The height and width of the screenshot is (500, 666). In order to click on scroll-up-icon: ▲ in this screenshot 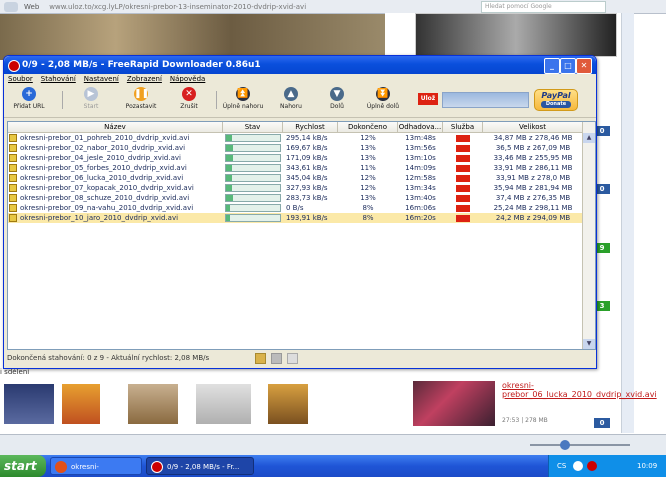, I will do `click(589, 138)`.